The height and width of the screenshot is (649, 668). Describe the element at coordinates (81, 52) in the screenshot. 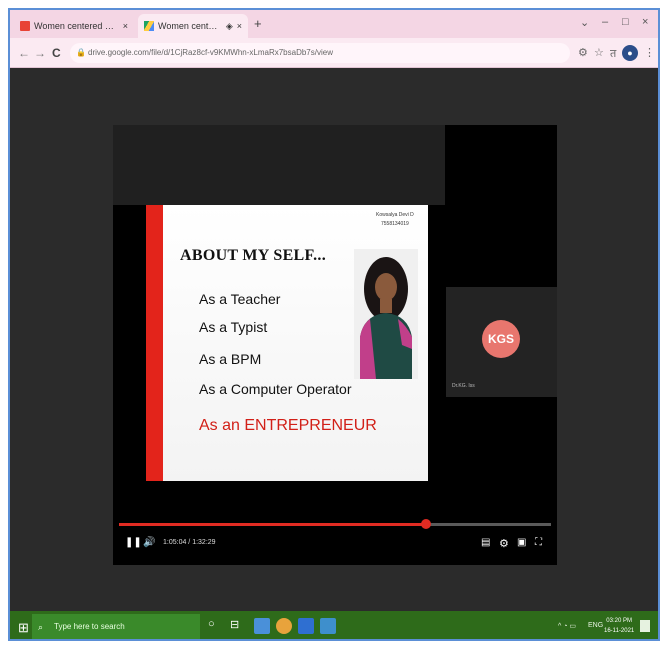

I see `lock-icon: 🔒` at that location.